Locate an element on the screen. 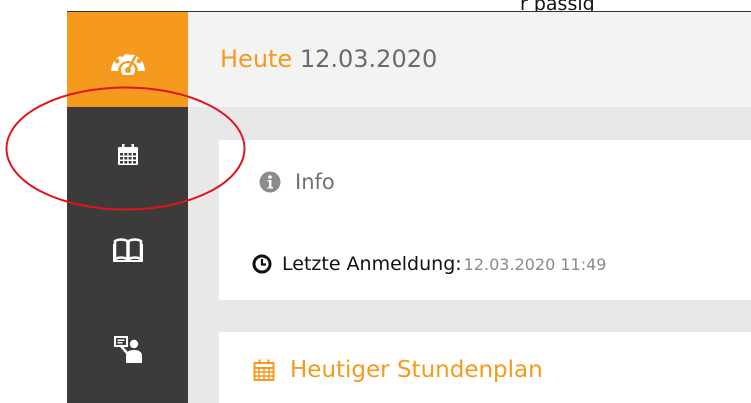 The image size is (751, 403). dashboard-gauge-icon is located at coordinates (127, 62).